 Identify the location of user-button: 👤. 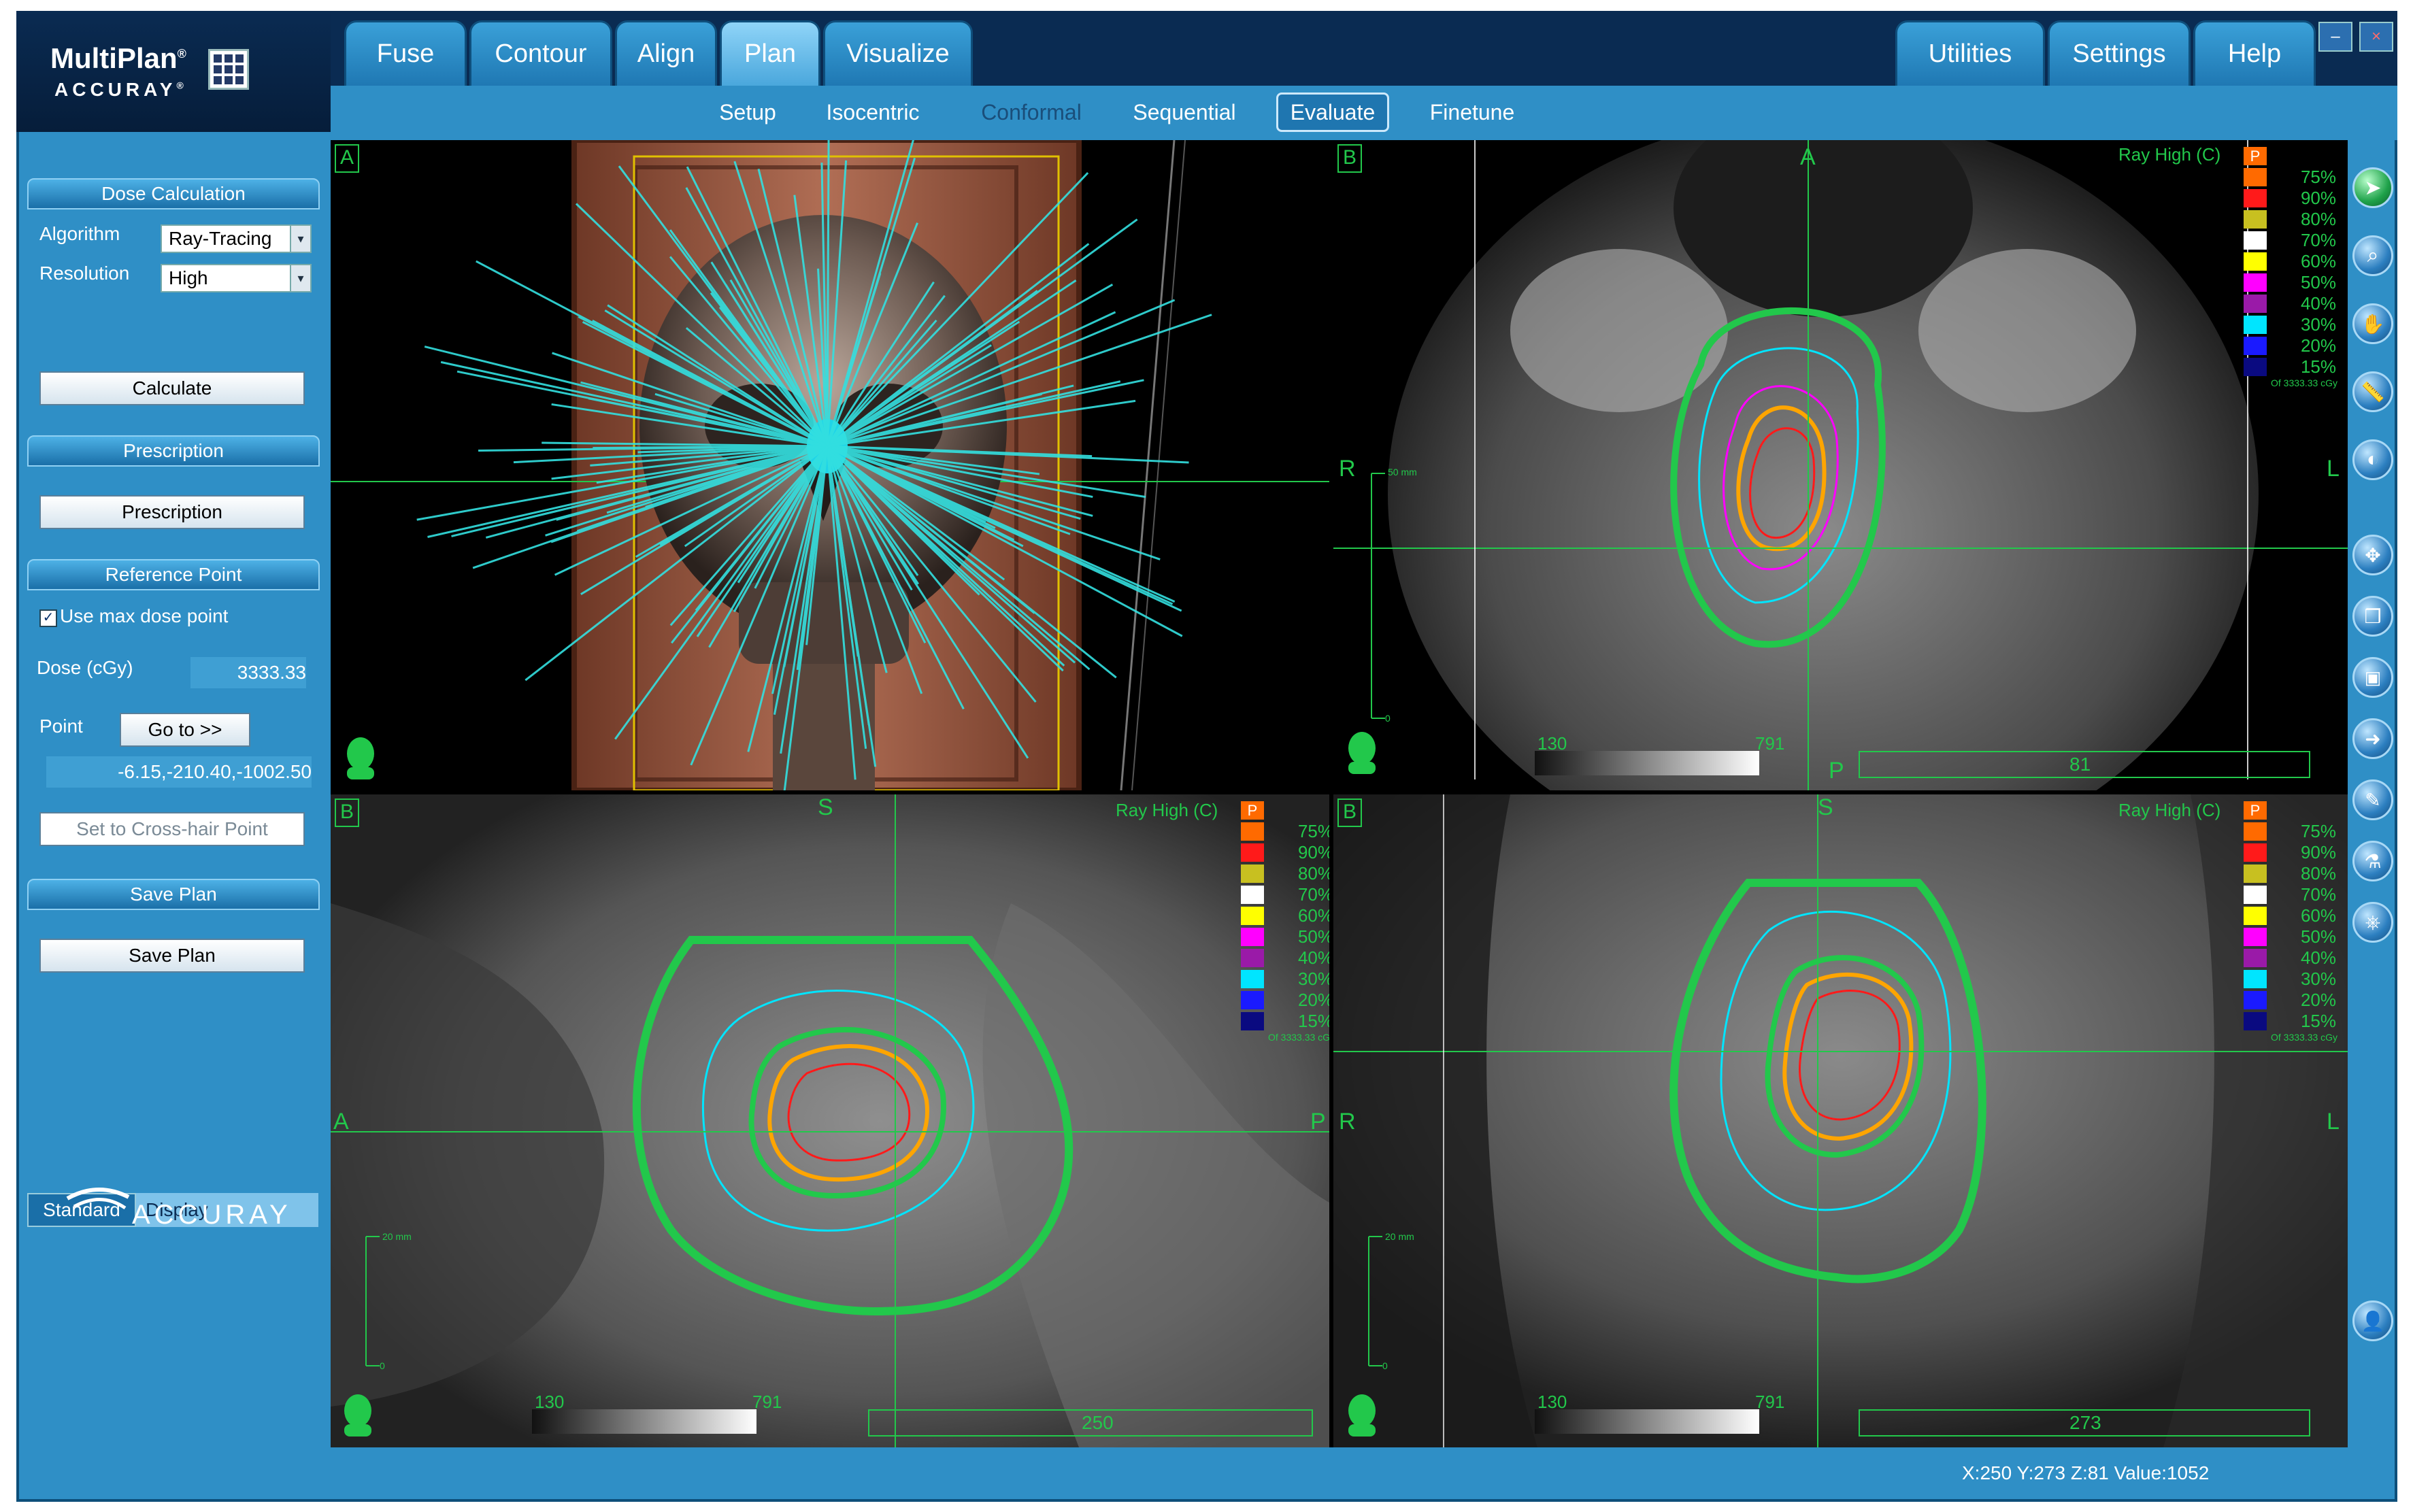
(2372, 1320).